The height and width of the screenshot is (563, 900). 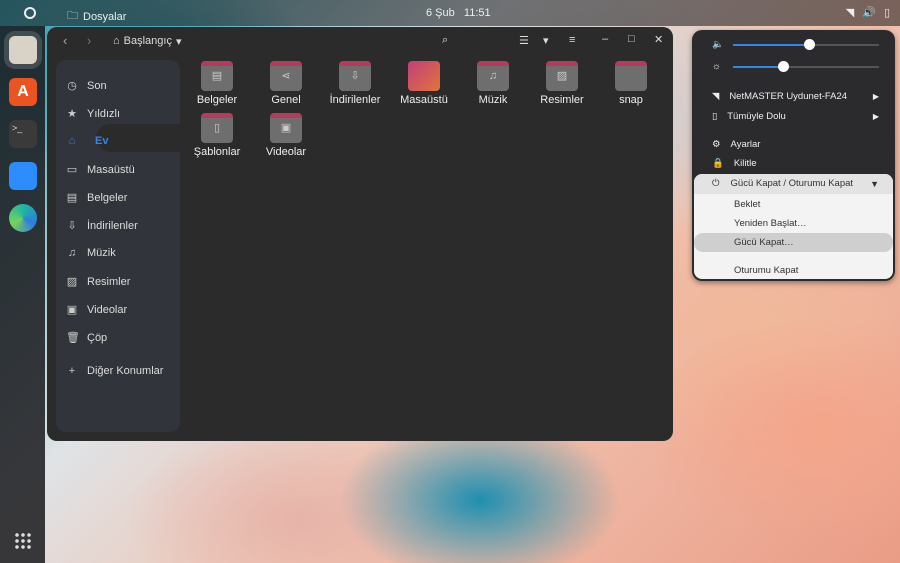 I want to click on sidebar-item-label: Diğer Konumlar, so click(x=125, y=371).